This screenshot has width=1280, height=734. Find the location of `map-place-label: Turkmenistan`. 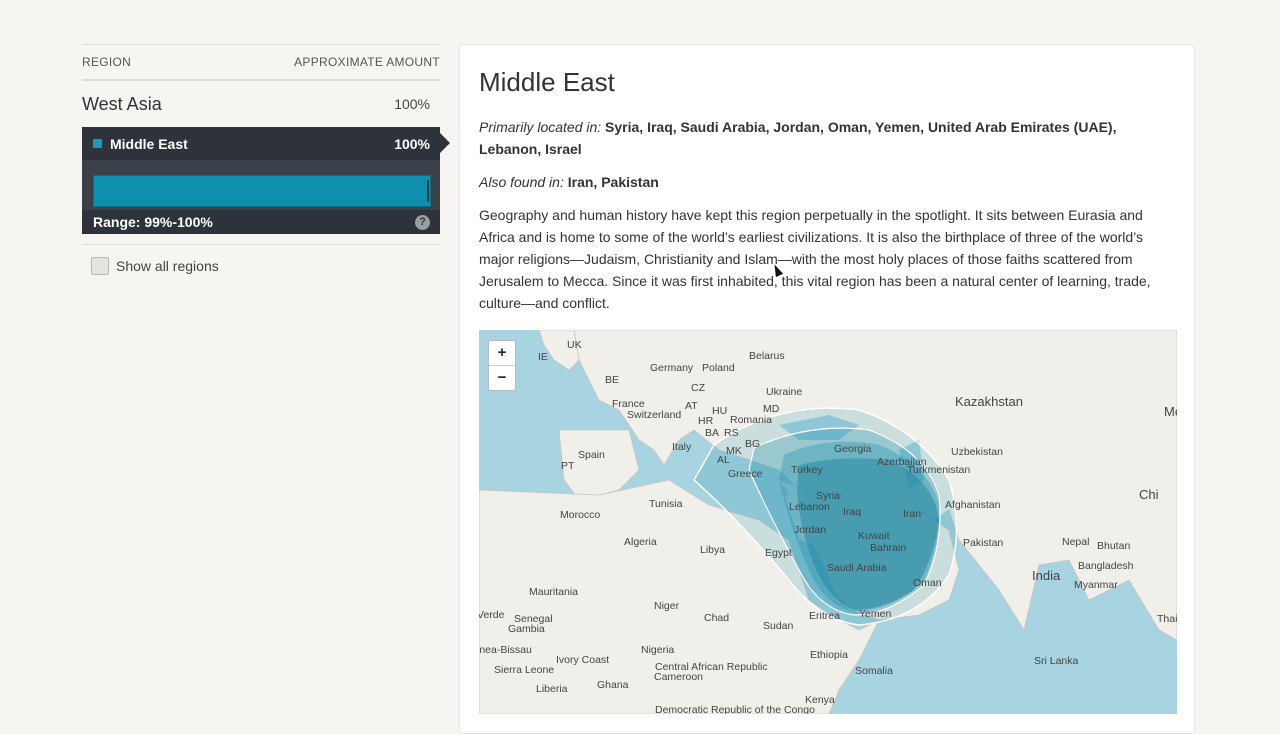

map-place-label: Turkmenistan is located at coordinates (938, 470).